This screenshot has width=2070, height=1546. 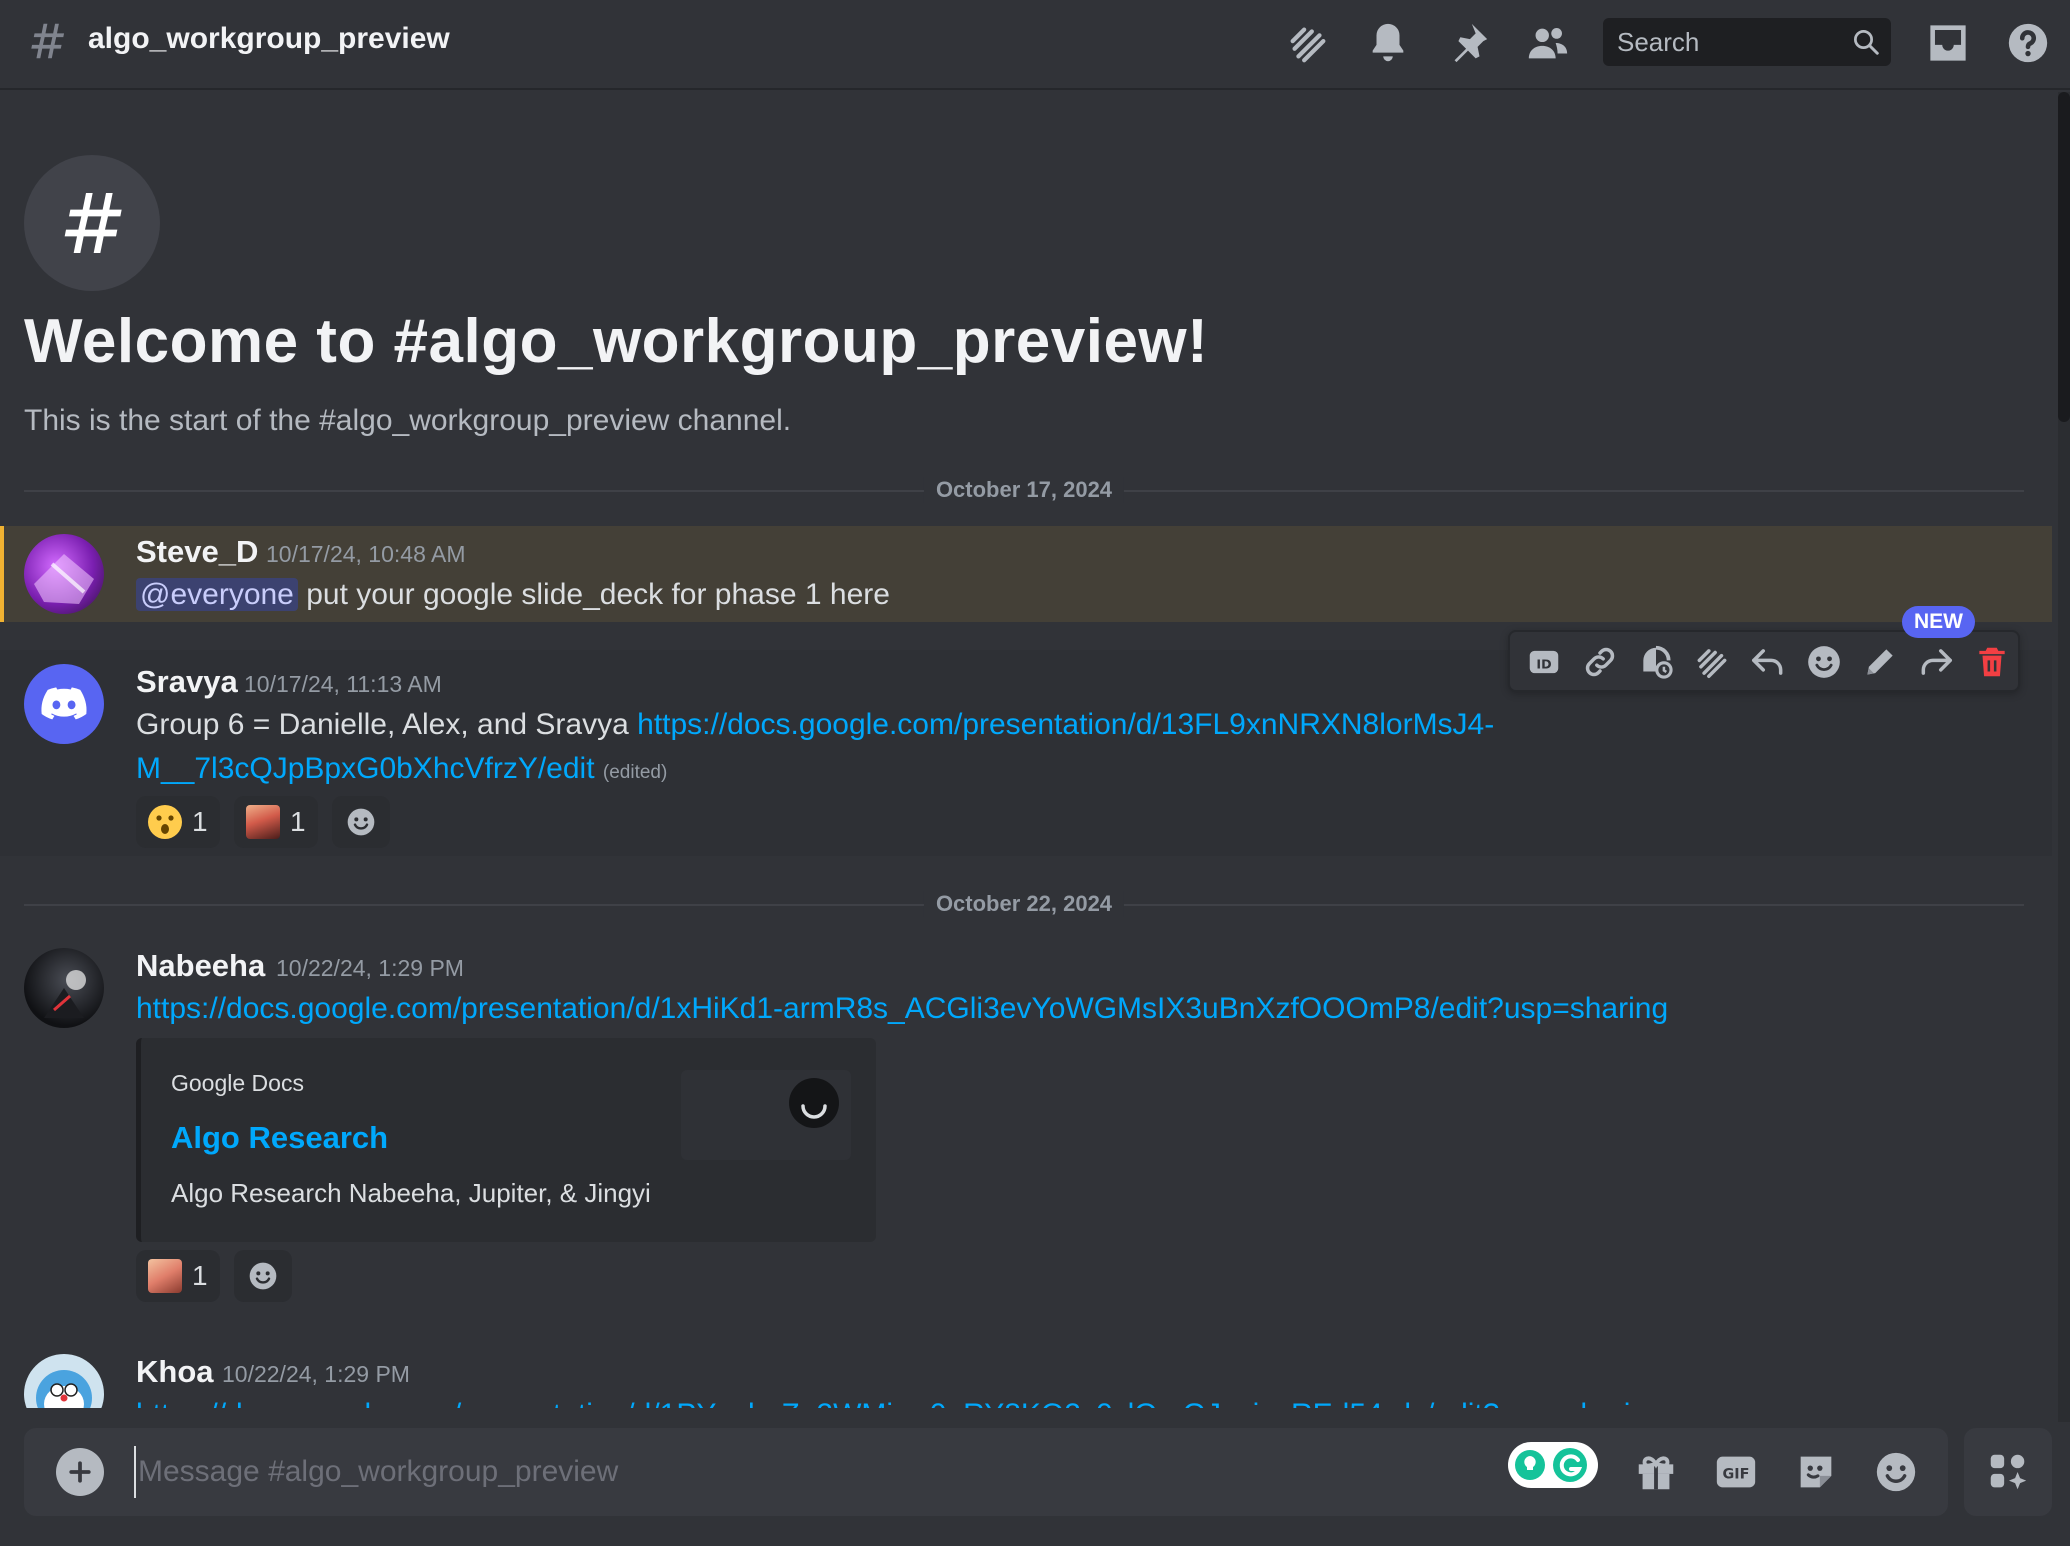 What do you see at coordinates (279, 1138) in the screenshot?
I see `embed-title: Algo Research` at bounding box center [279, 1138].